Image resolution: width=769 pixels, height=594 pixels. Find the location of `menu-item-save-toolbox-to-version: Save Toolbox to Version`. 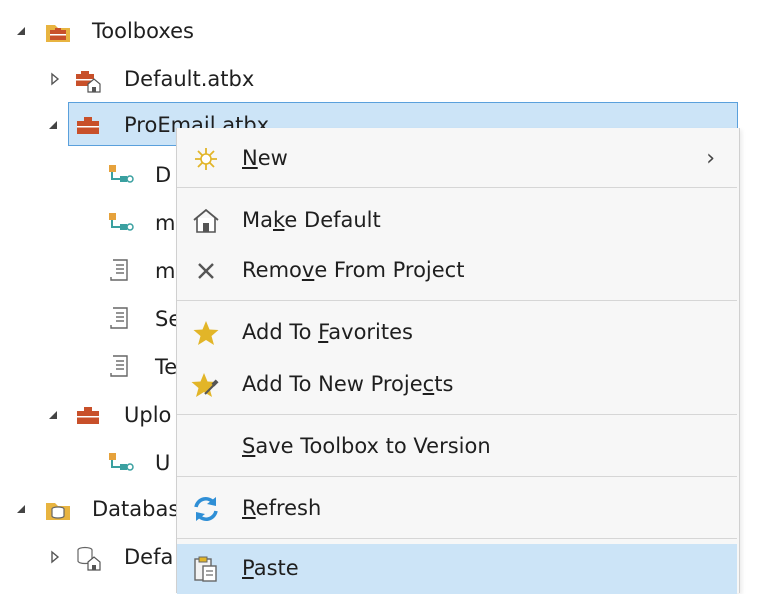

menu-item-save-toolbox-to-version: Save Toolbox to Version is located at coordinates (457, 447).